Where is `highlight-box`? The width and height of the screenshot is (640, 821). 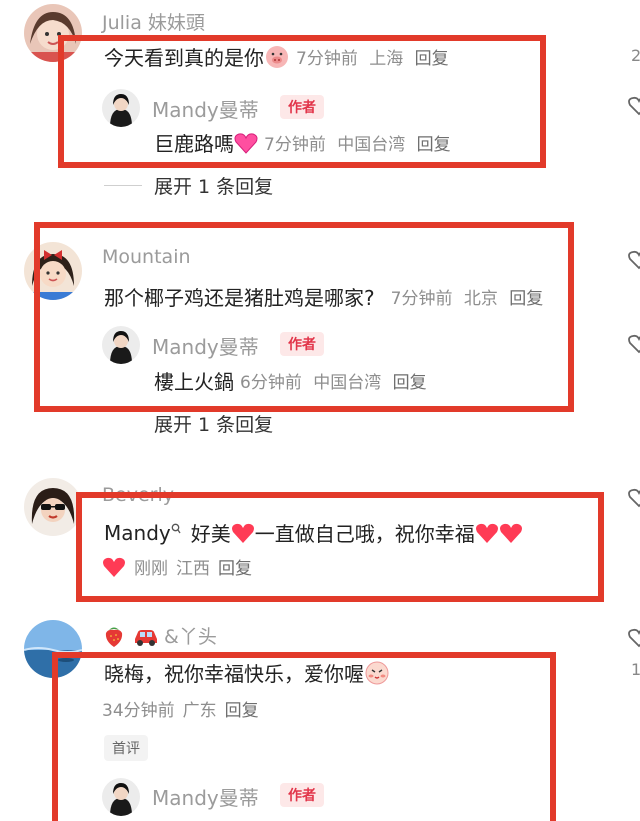 highlight-box is located at coordinates (340, 547).